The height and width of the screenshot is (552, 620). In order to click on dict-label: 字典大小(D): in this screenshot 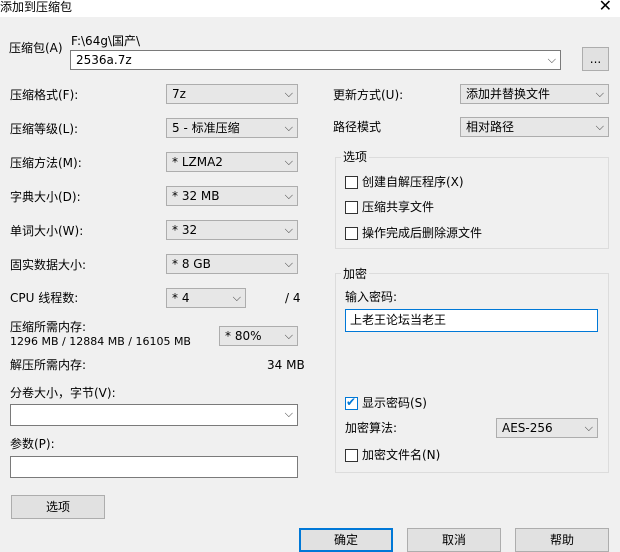, I will do `click(45, 197)`.